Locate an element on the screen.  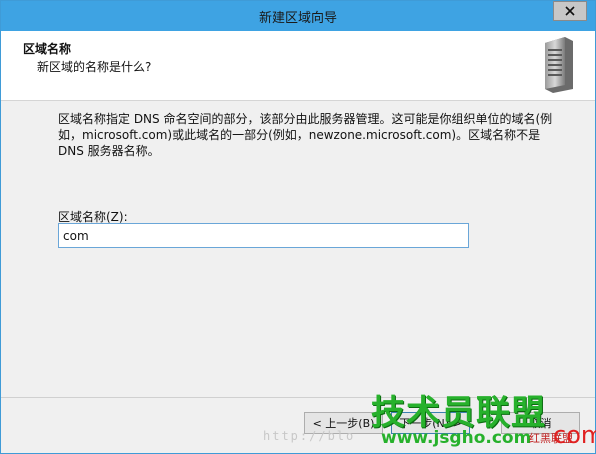
window-title: 新建区域向导 is located at coordinates (297, 18).